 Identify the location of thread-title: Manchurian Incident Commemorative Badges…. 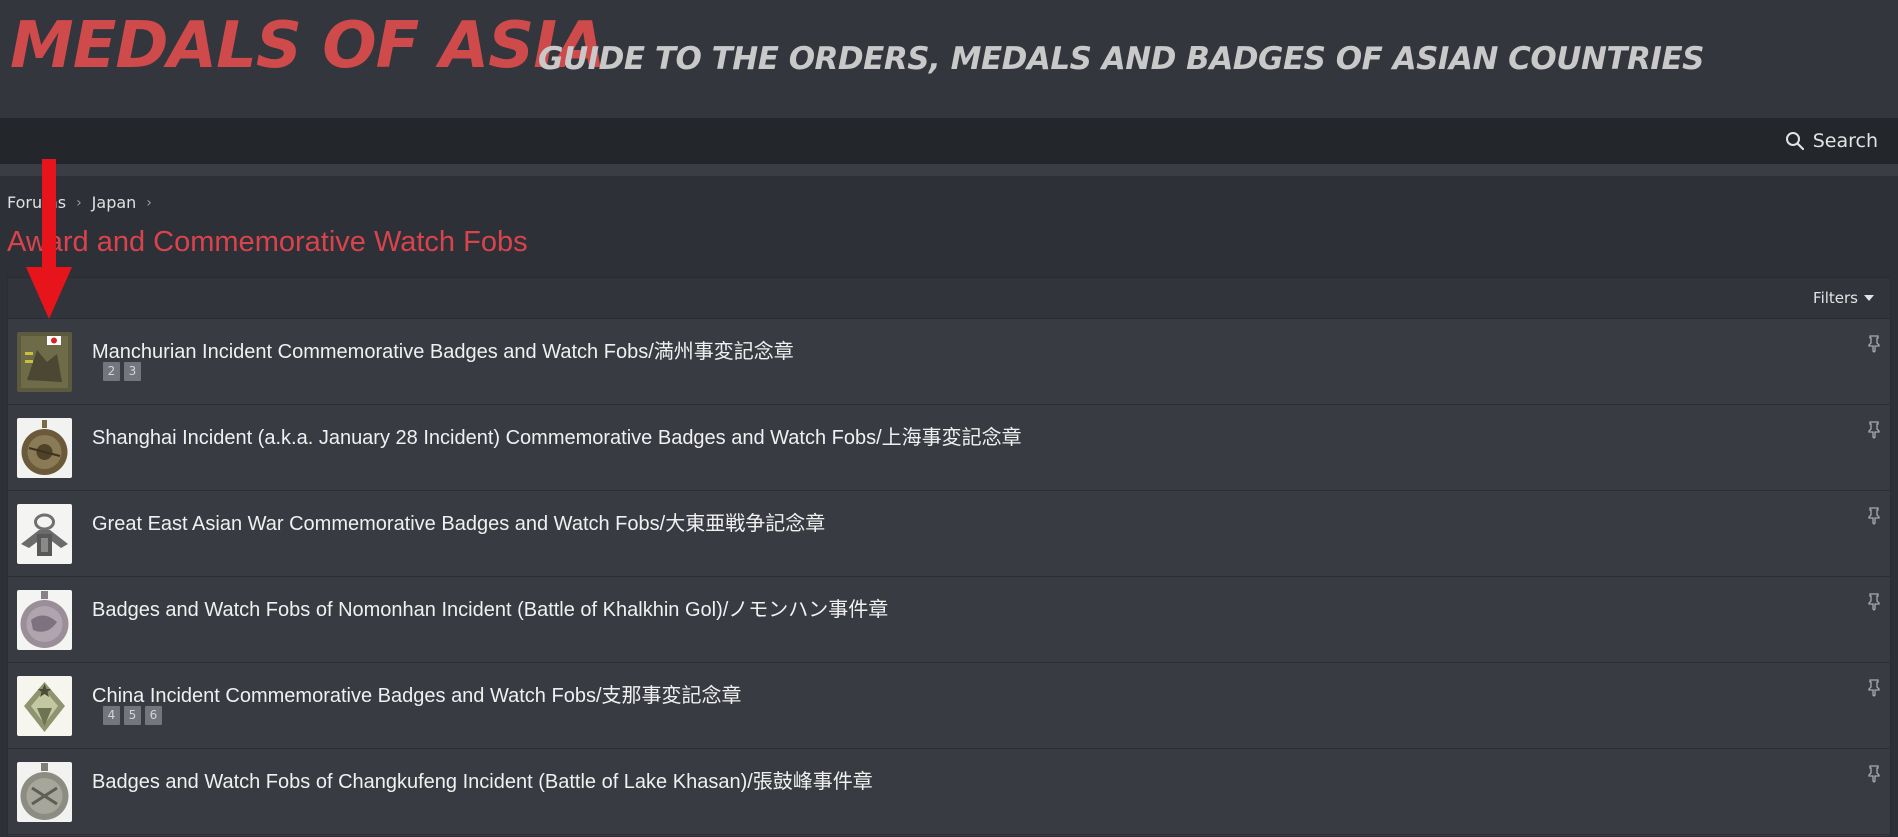
(443, 349).